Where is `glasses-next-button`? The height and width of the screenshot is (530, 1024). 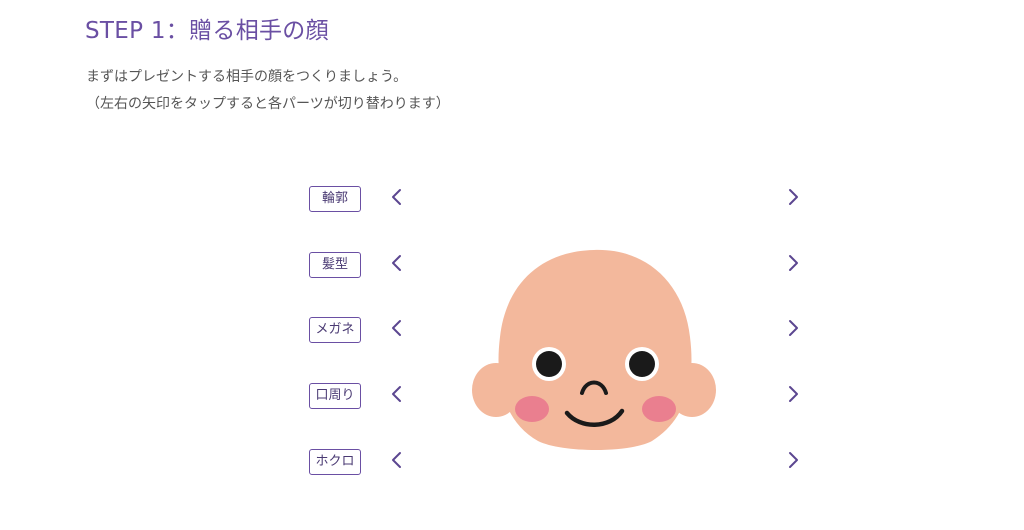 glasses-next-button is located at coordinates (793, 329).